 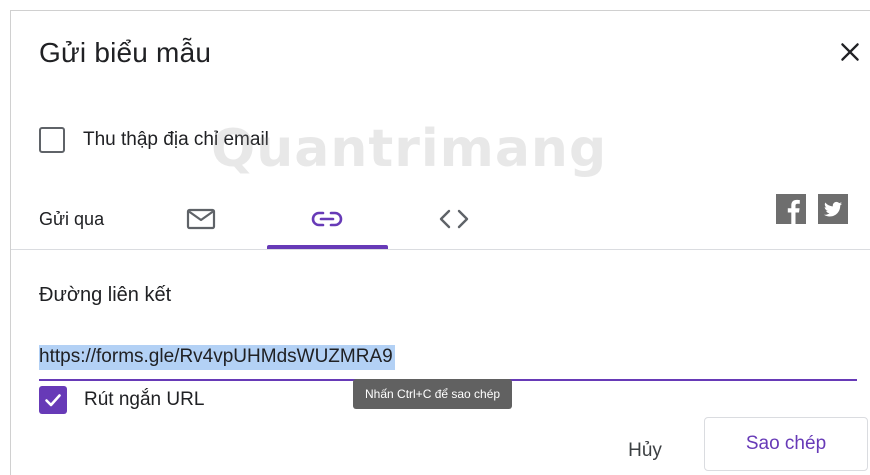 What do you see at coordinates (105, 295) in the screenshot?
I see `link-section-title: Đường liên kết` at bounding box center [105, 295].